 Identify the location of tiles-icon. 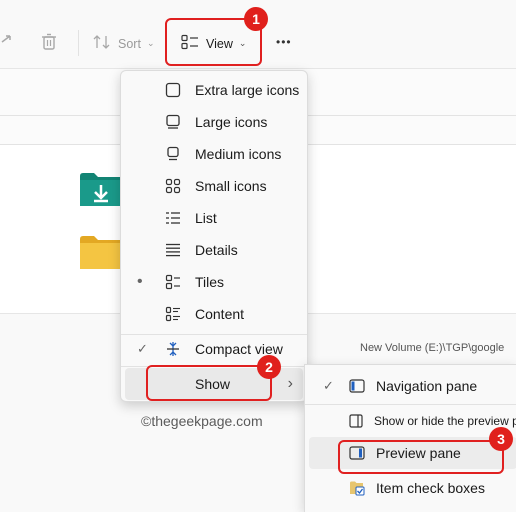
(173, 282).